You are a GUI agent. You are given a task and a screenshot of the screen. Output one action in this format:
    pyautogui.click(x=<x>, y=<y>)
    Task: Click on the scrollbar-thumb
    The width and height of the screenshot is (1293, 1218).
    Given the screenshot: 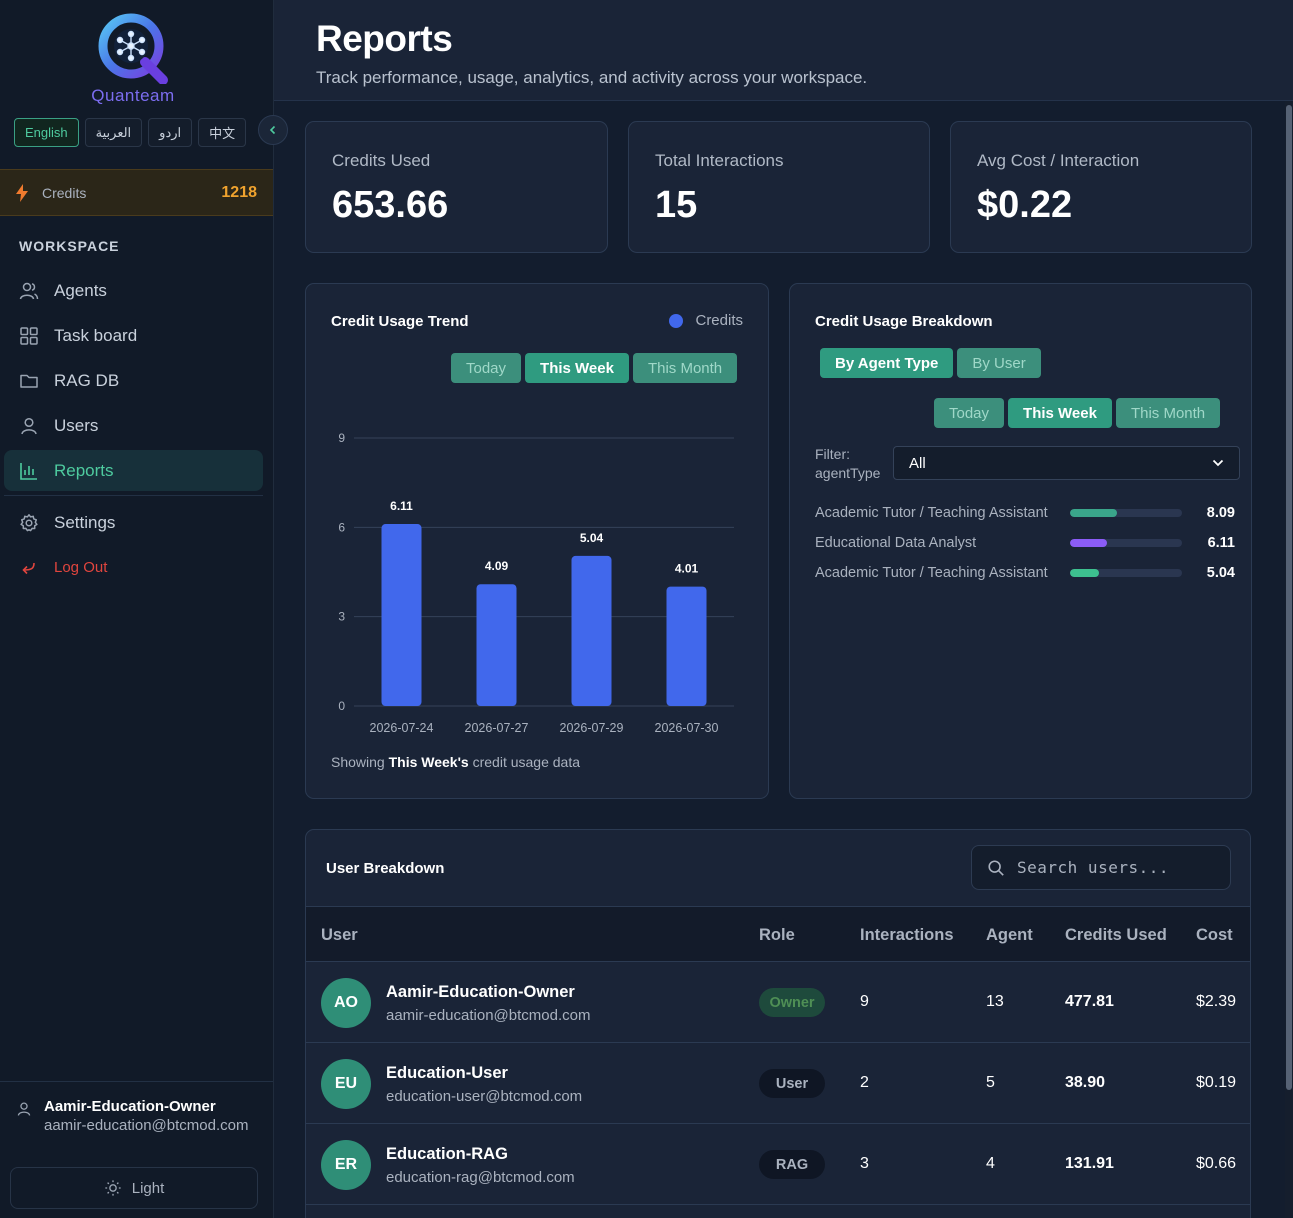 What is the action you would take?
    pyautogui.click(x=1289, y=597)
    